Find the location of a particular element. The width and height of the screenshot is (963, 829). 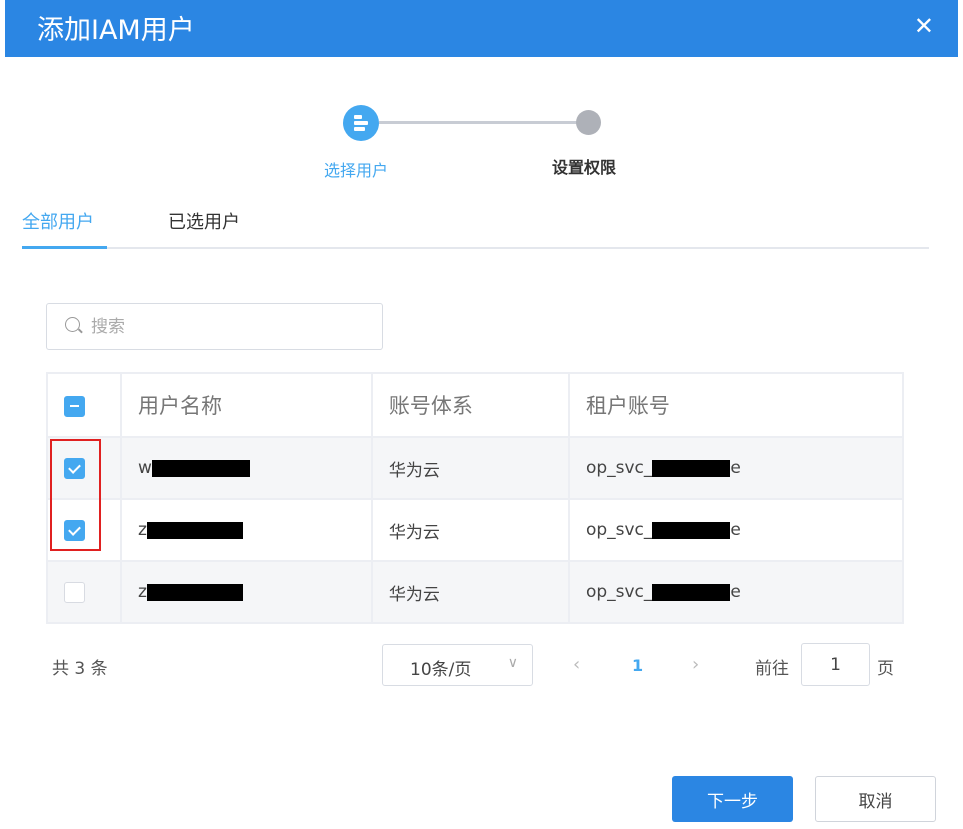

table-row: w 华为云 op_svc_ e is located at coordinates (475, 468).